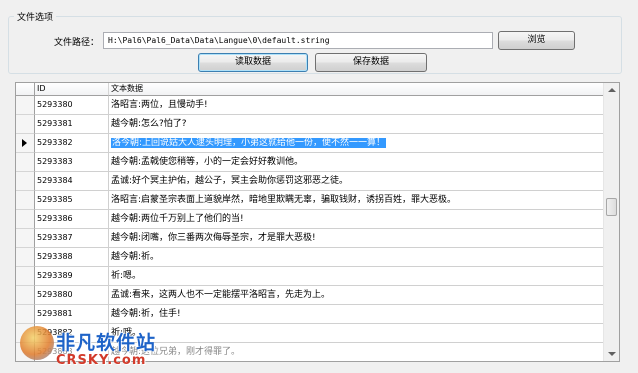 The width and height of the screenshot is (638, 373). Describe the element at coordinates (356, 162) in the screenshot. I see `cell-text: 越今朝:孟戟使您稍等，小的一定会好好教训他。` at that location.